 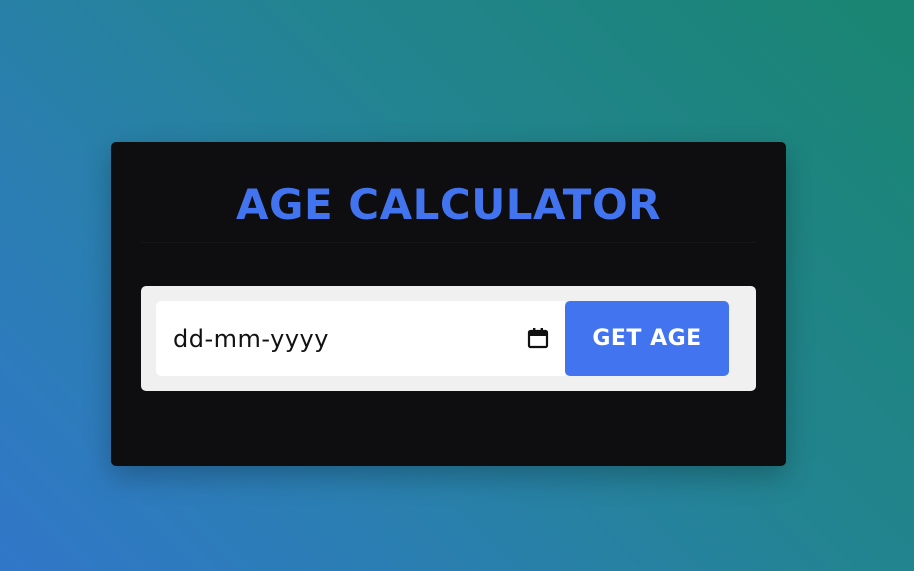 I want to click on birth-date-input: dd-mm-yyyy, so click(x=360, y=338).